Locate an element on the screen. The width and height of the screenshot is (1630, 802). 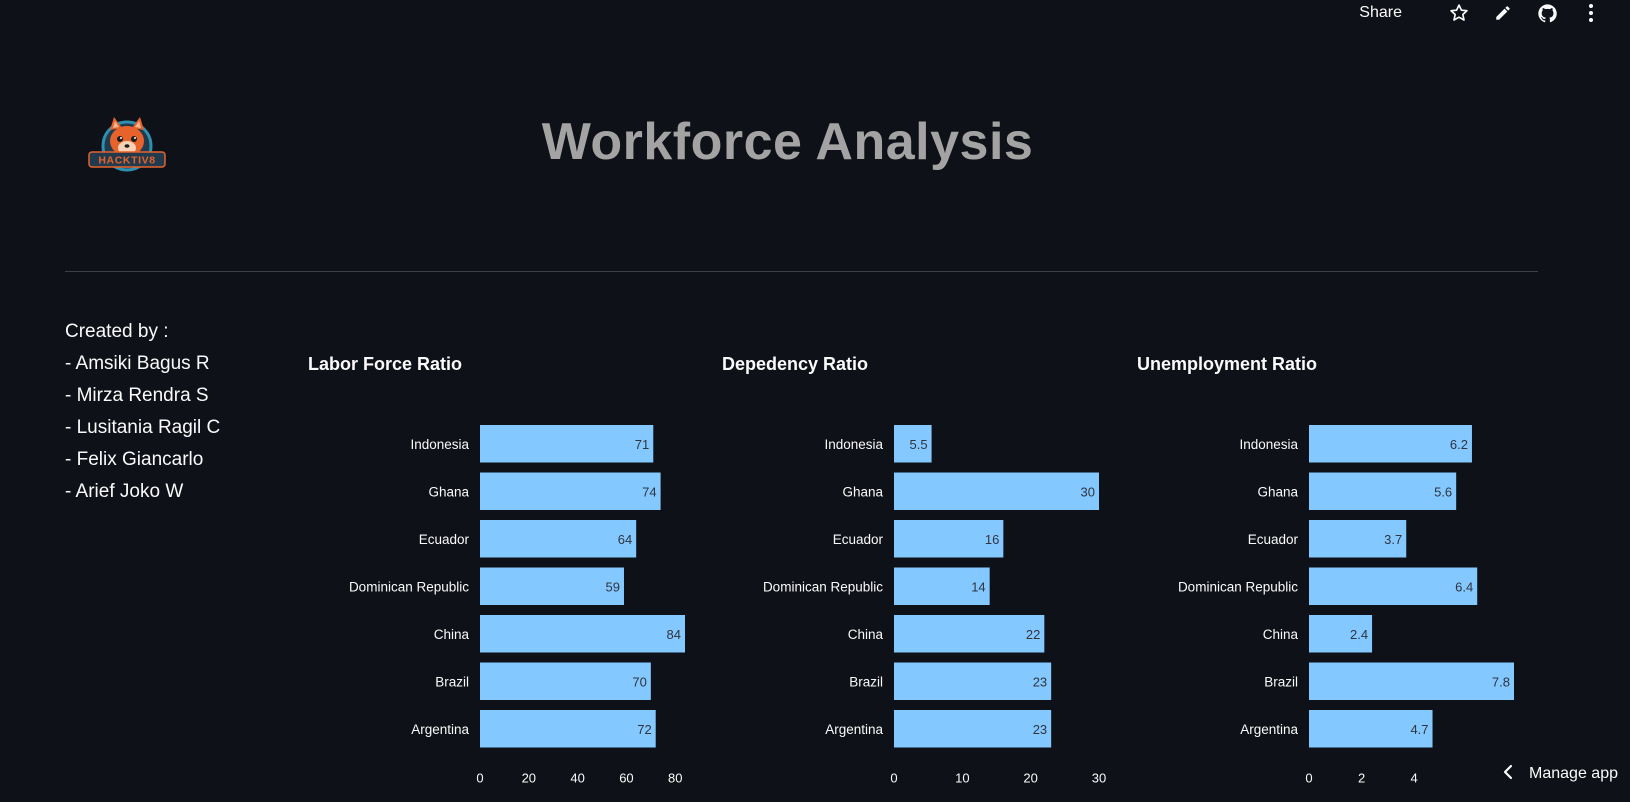
data-label: 14 is located at coordinates (978, 586).